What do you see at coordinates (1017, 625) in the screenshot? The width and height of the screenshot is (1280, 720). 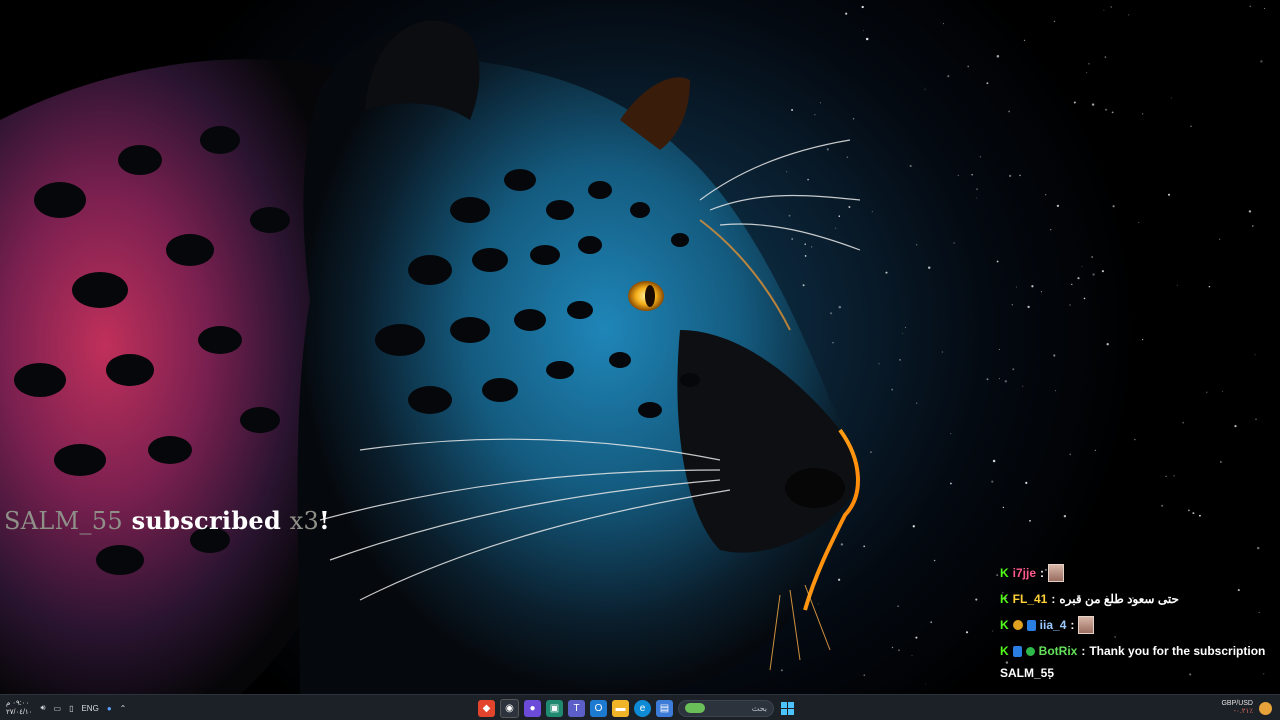 I see `badge-icon` at bounding box center [1017, 625].